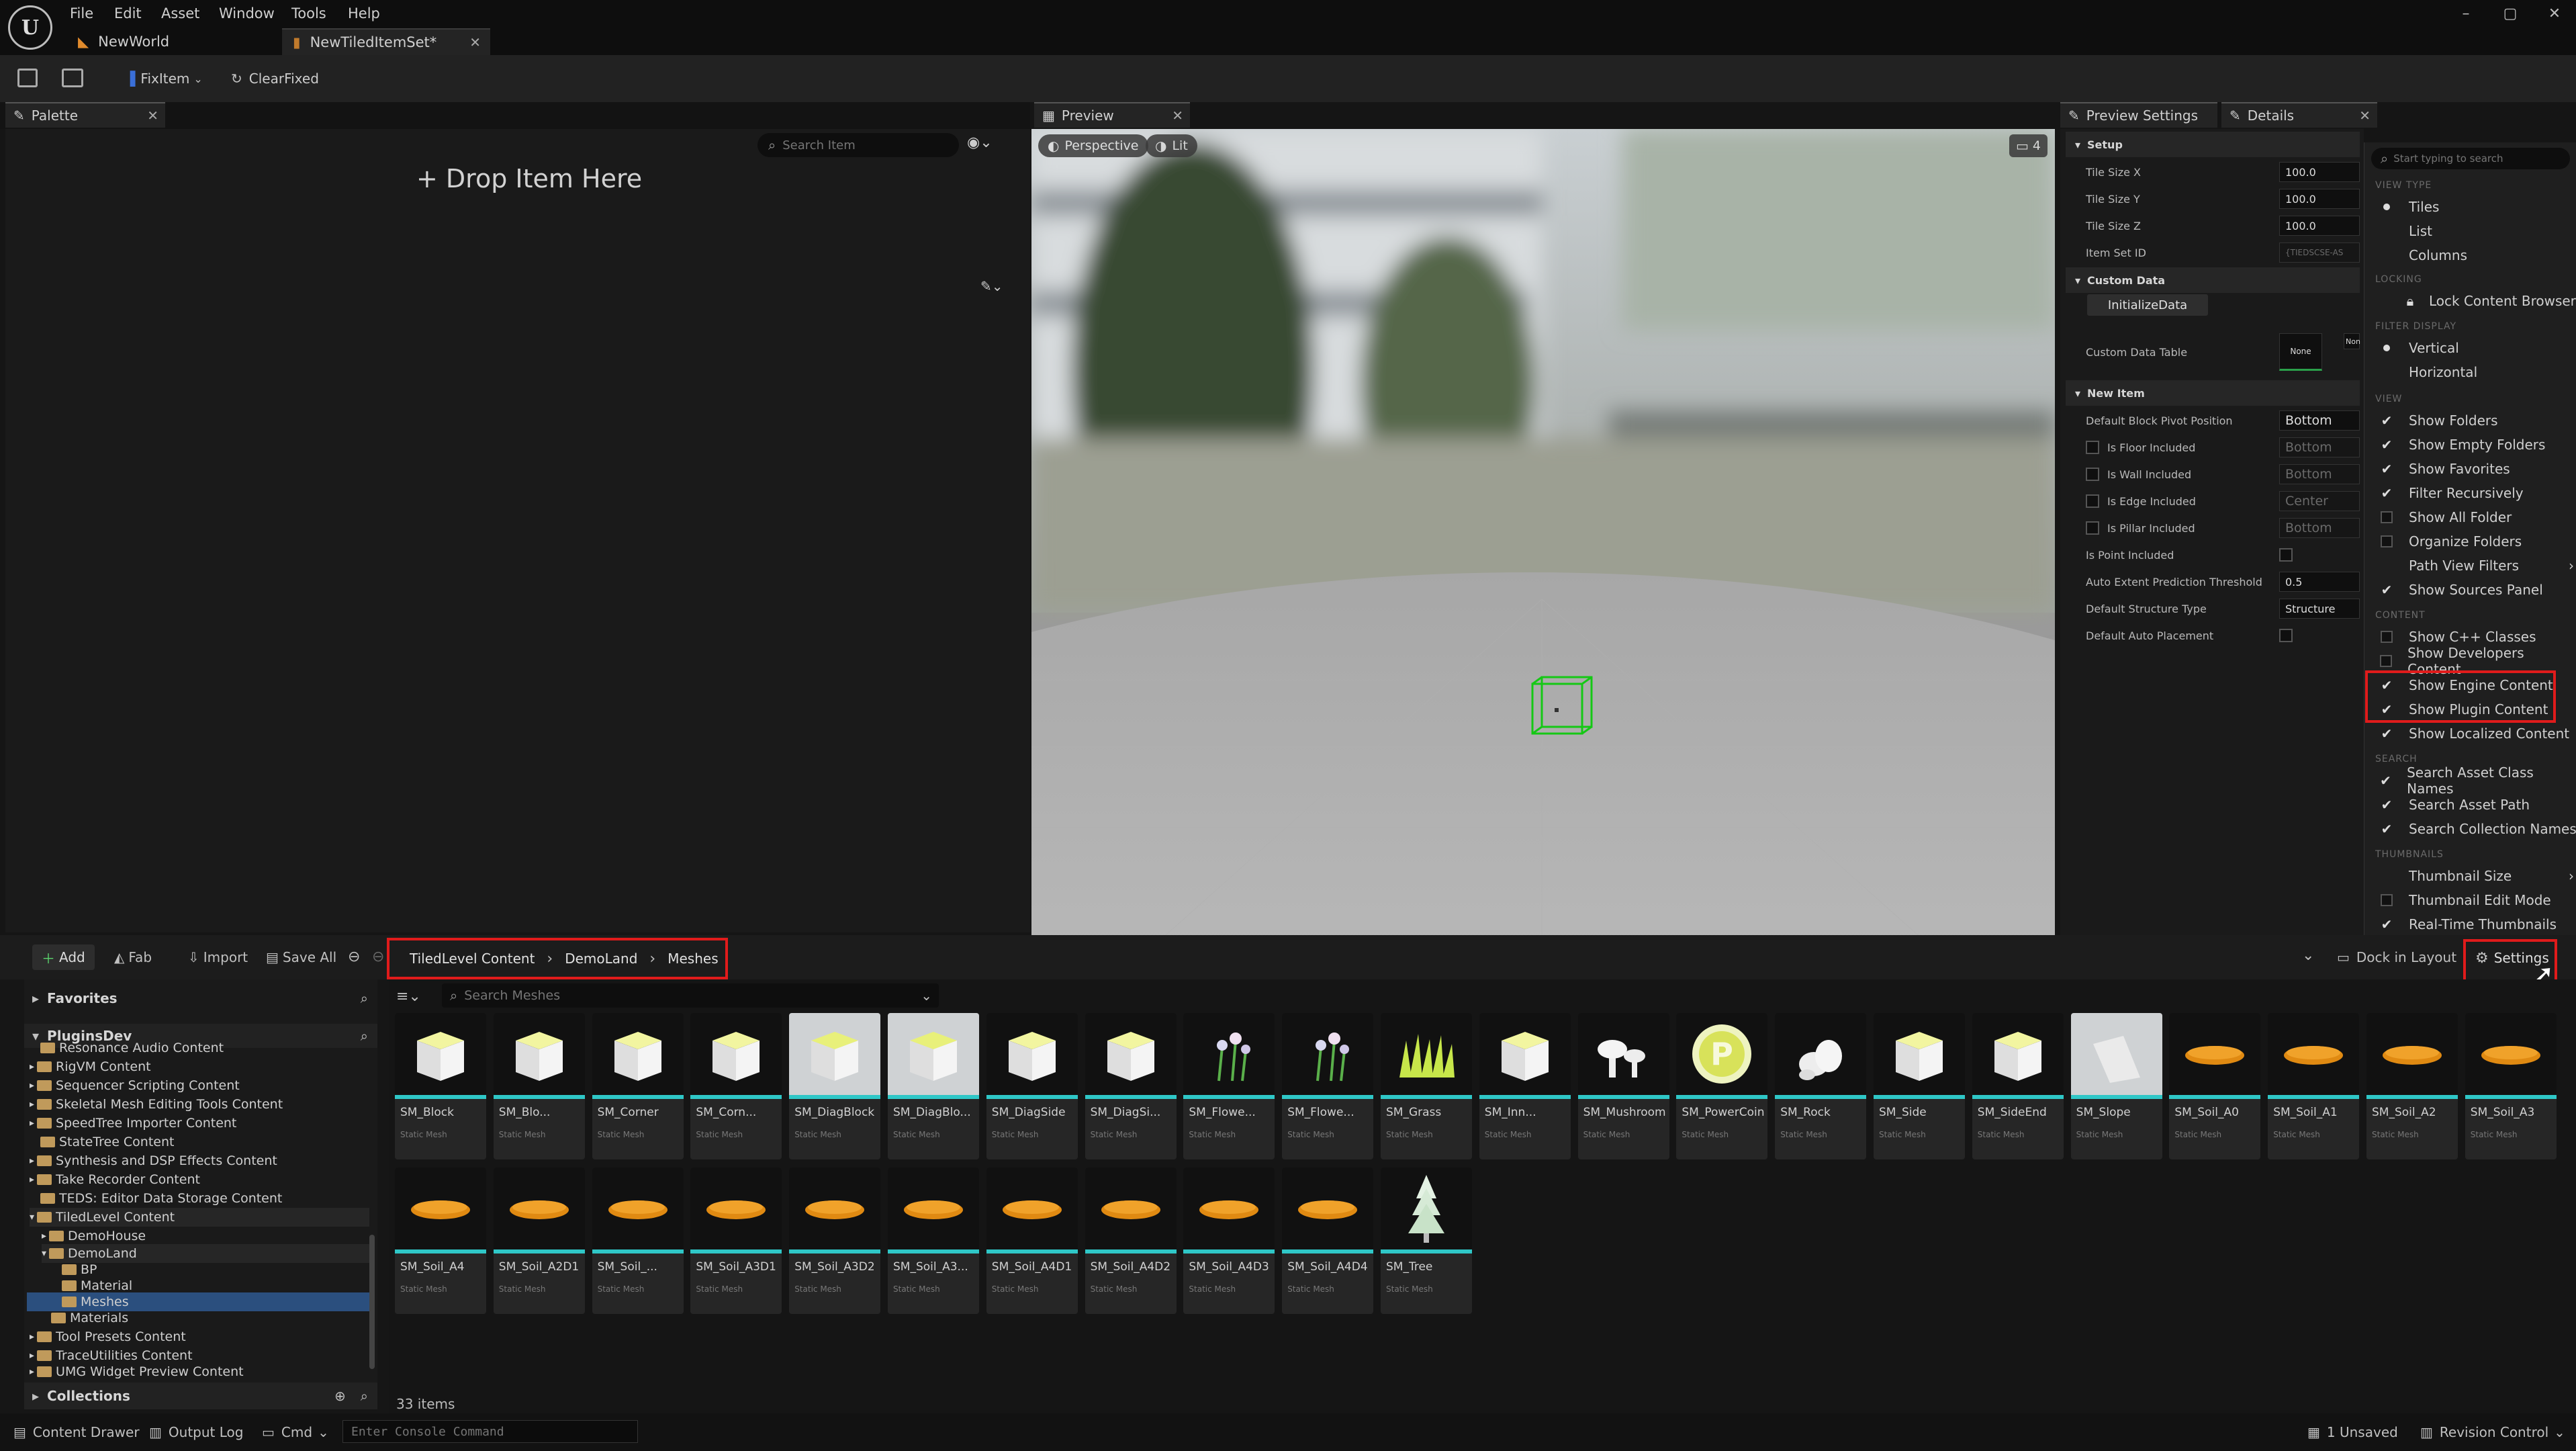 The image size is (2576, 1451). What do you see at coordinates (340, 1396) in the screenshot?
I see `add-collection-icon: ⊕` at bounding box center [340, 1396].